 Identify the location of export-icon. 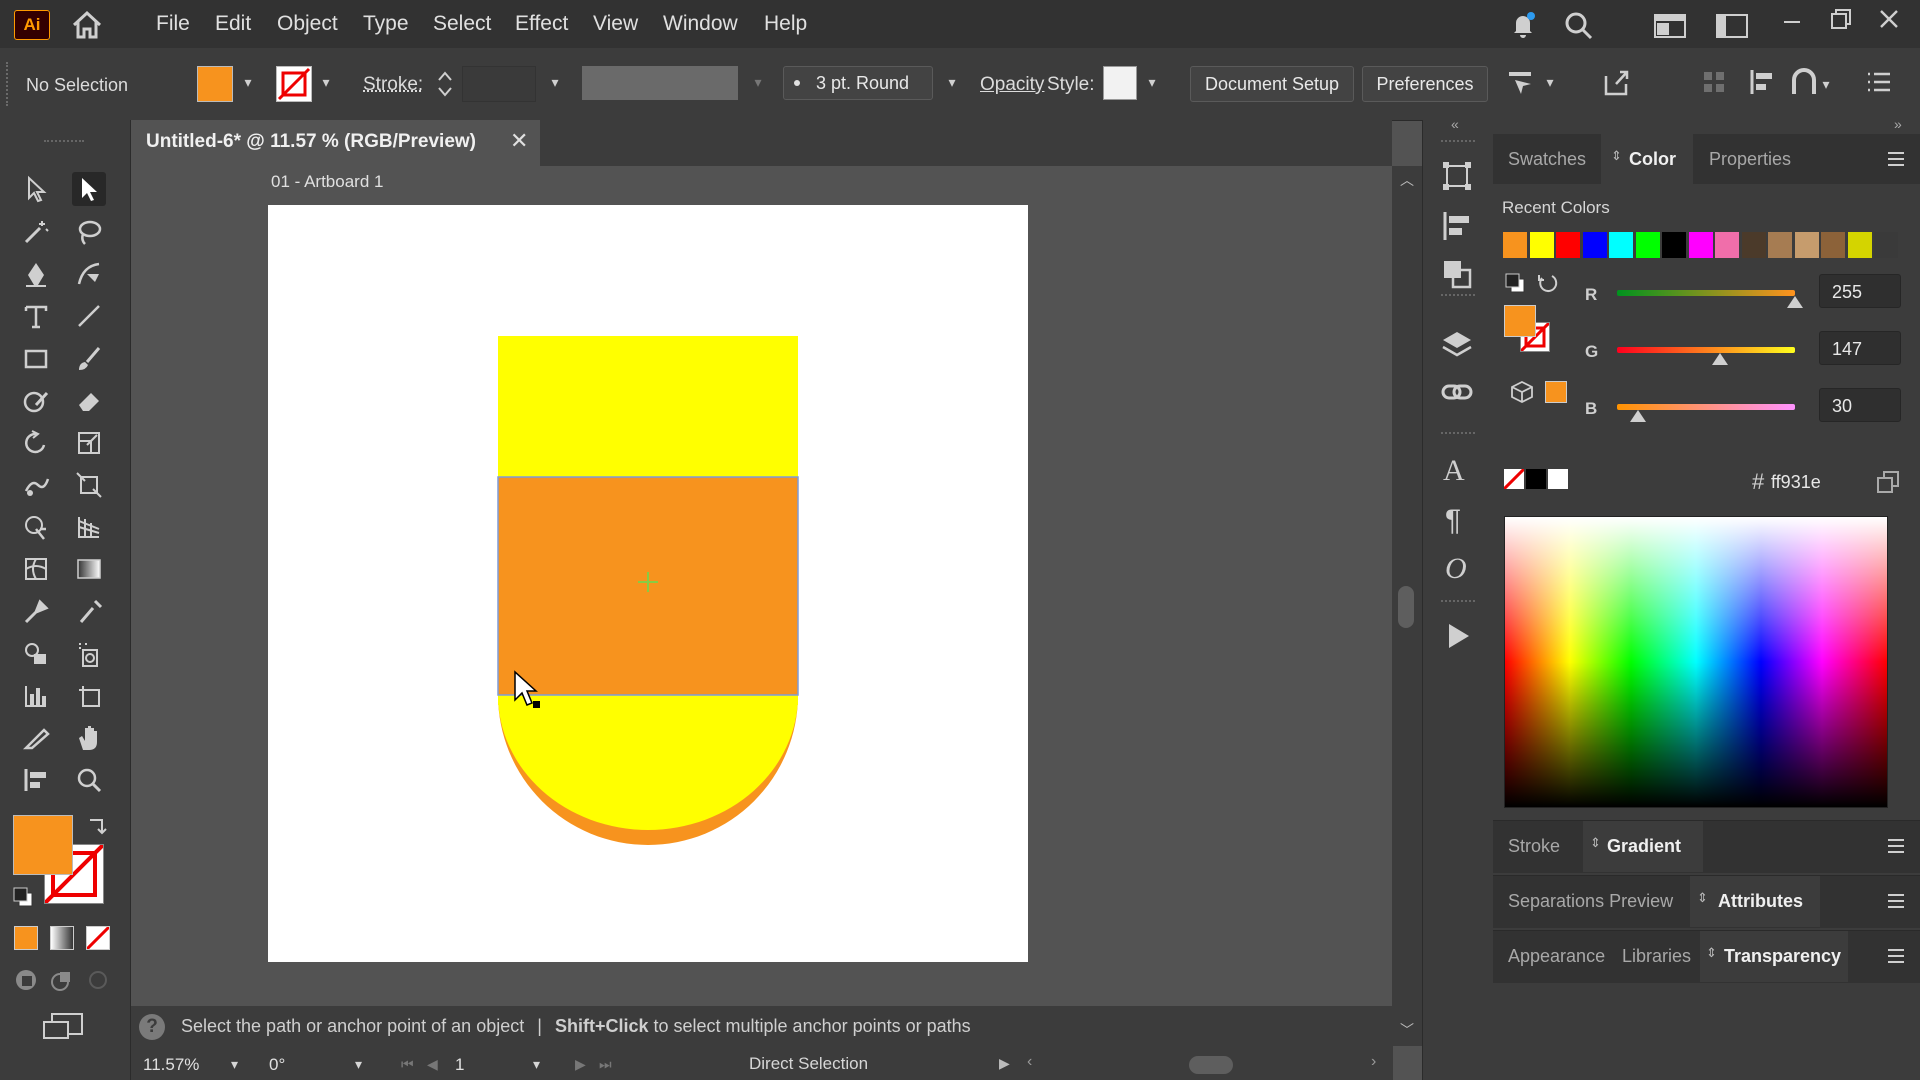
(1616, 84).